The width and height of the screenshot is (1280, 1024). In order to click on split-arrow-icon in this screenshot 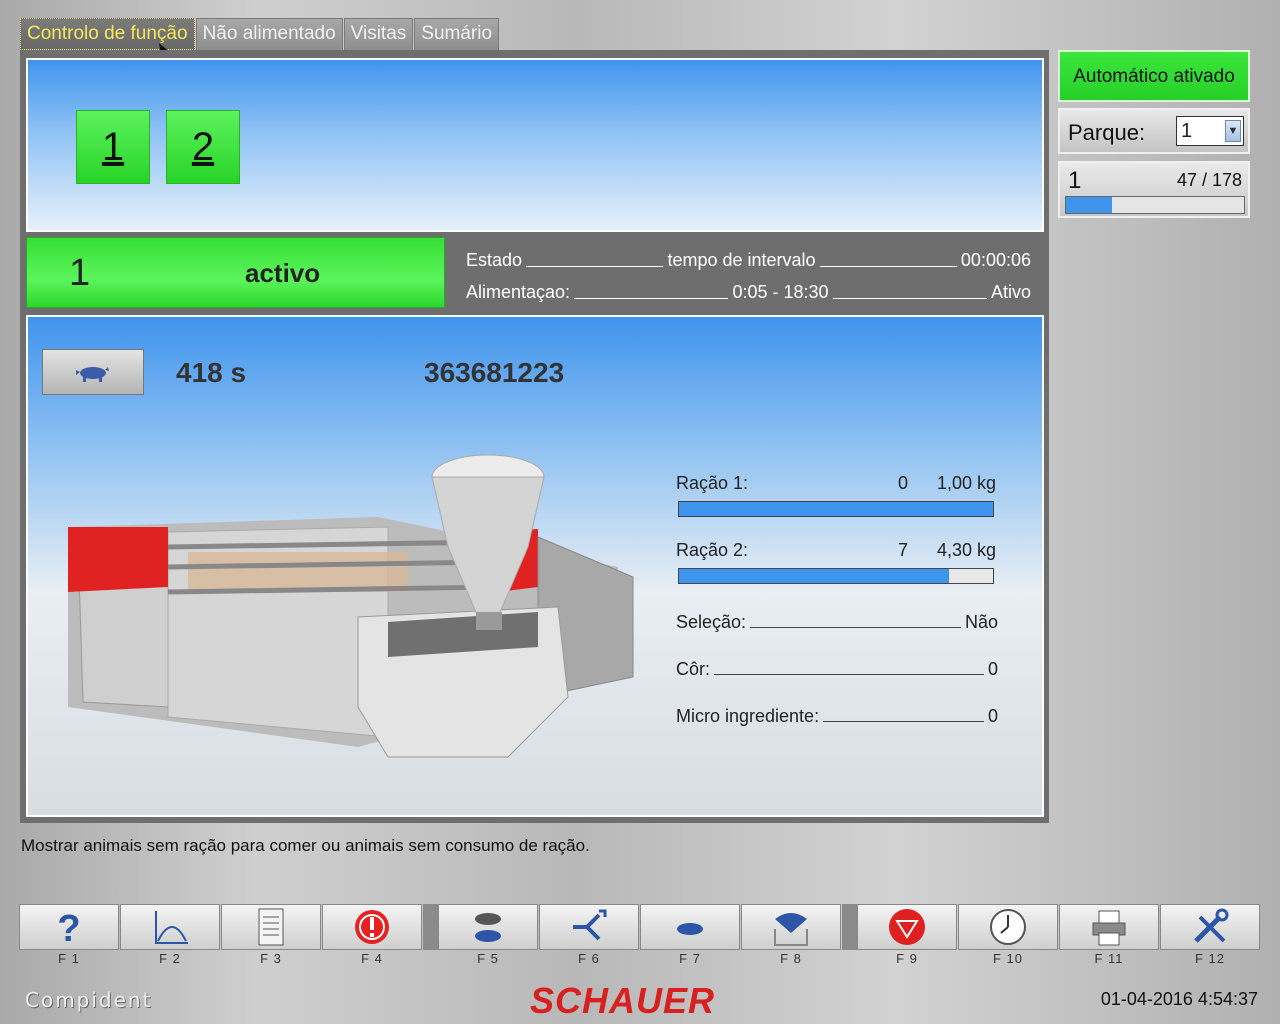, I will do `click(590, 925)`.